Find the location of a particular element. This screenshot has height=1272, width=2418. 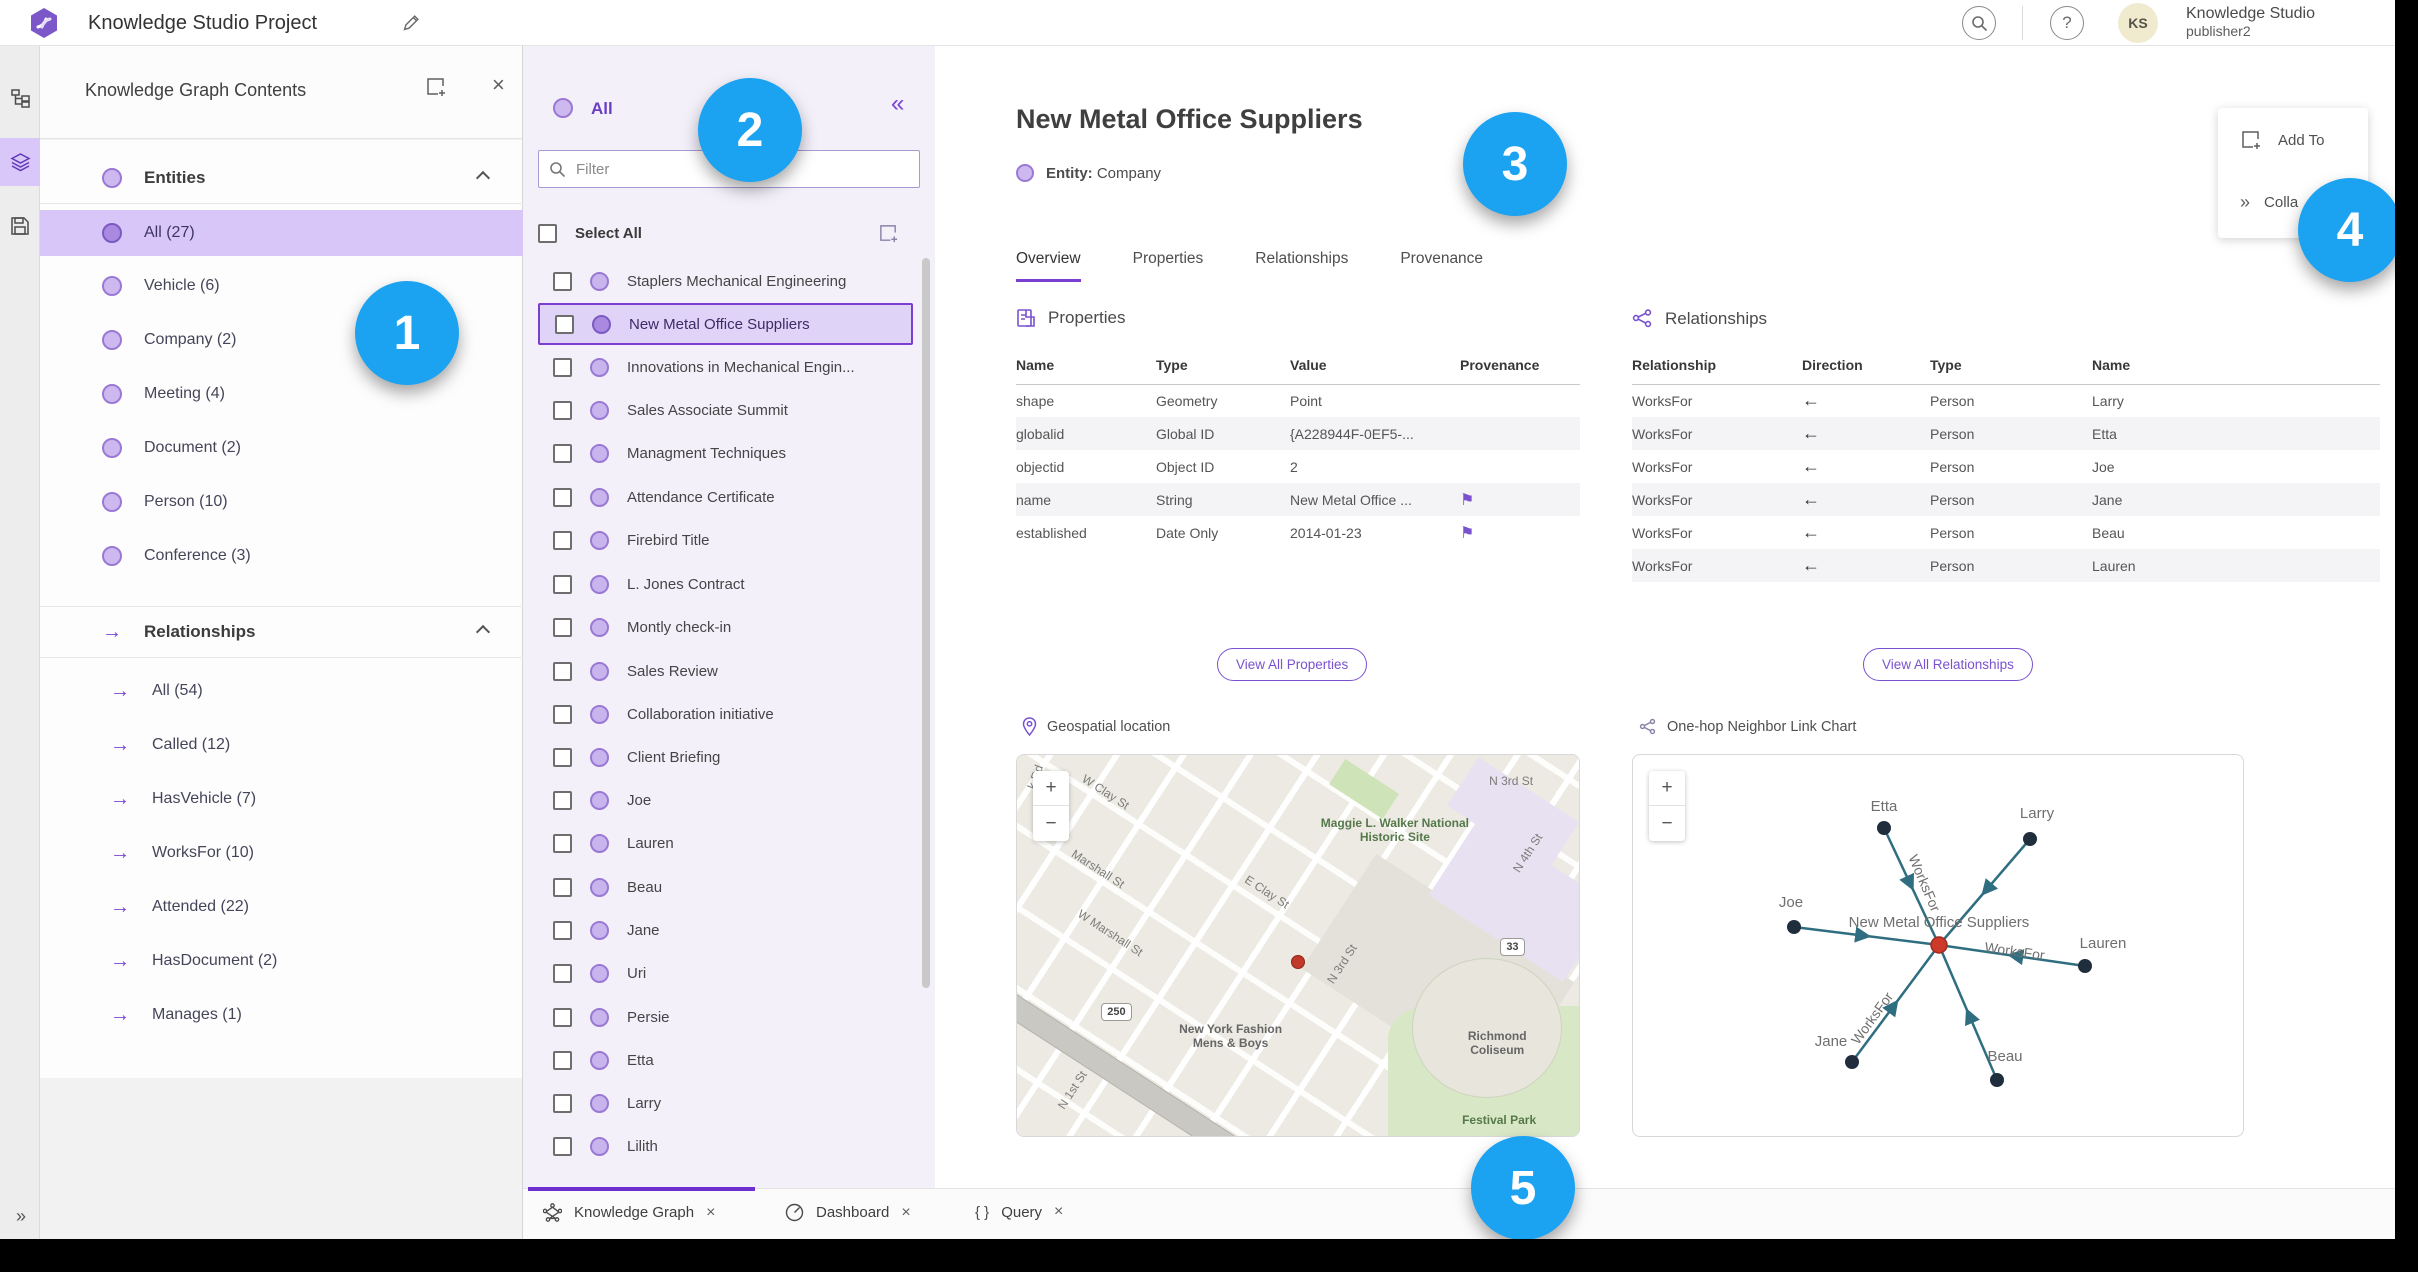

search-button is located at coordinates (1979, 23).